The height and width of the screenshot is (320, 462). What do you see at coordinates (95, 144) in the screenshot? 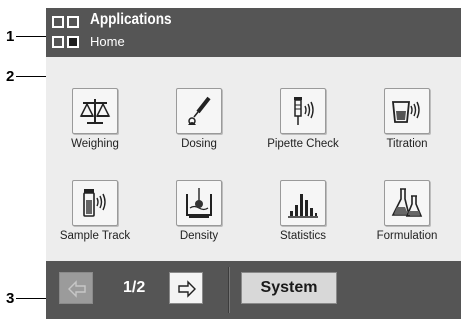
I see `app-label: Weighing` at bounding box center [95, 144].